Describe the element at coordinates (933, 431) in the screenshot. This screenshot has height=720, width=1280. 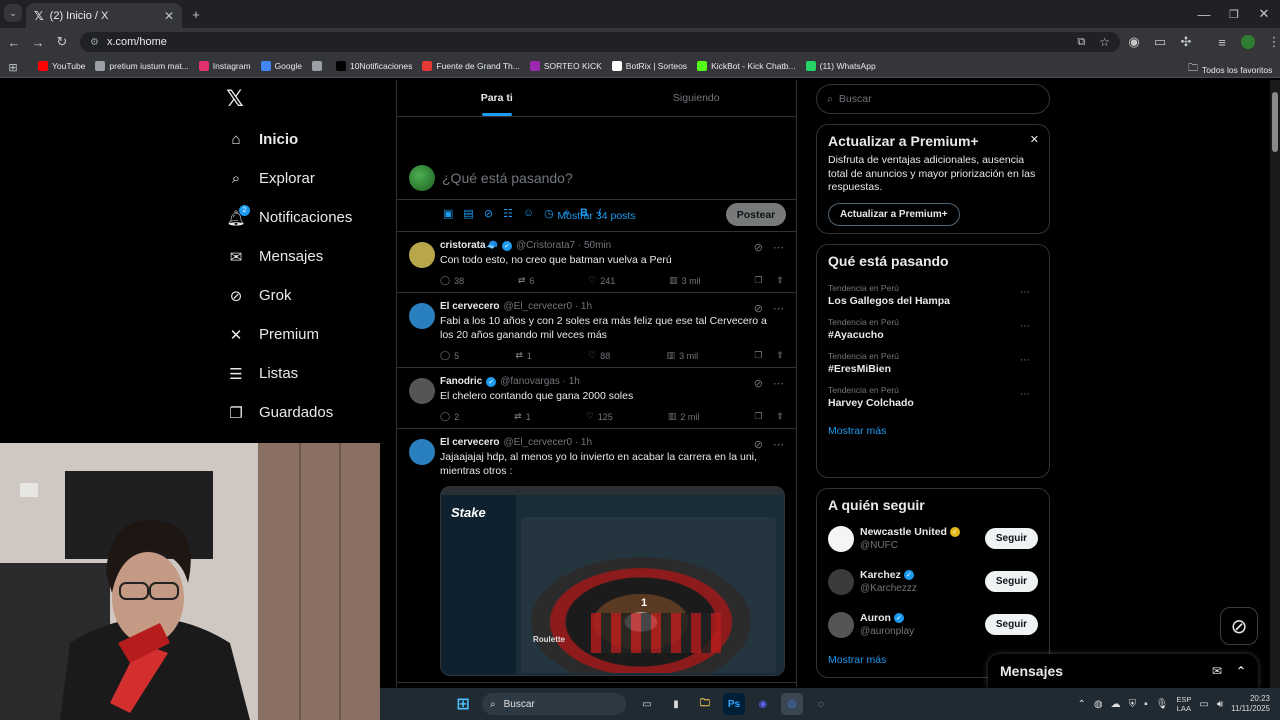
I see `trends-more-link: Mostrar más` at that location.